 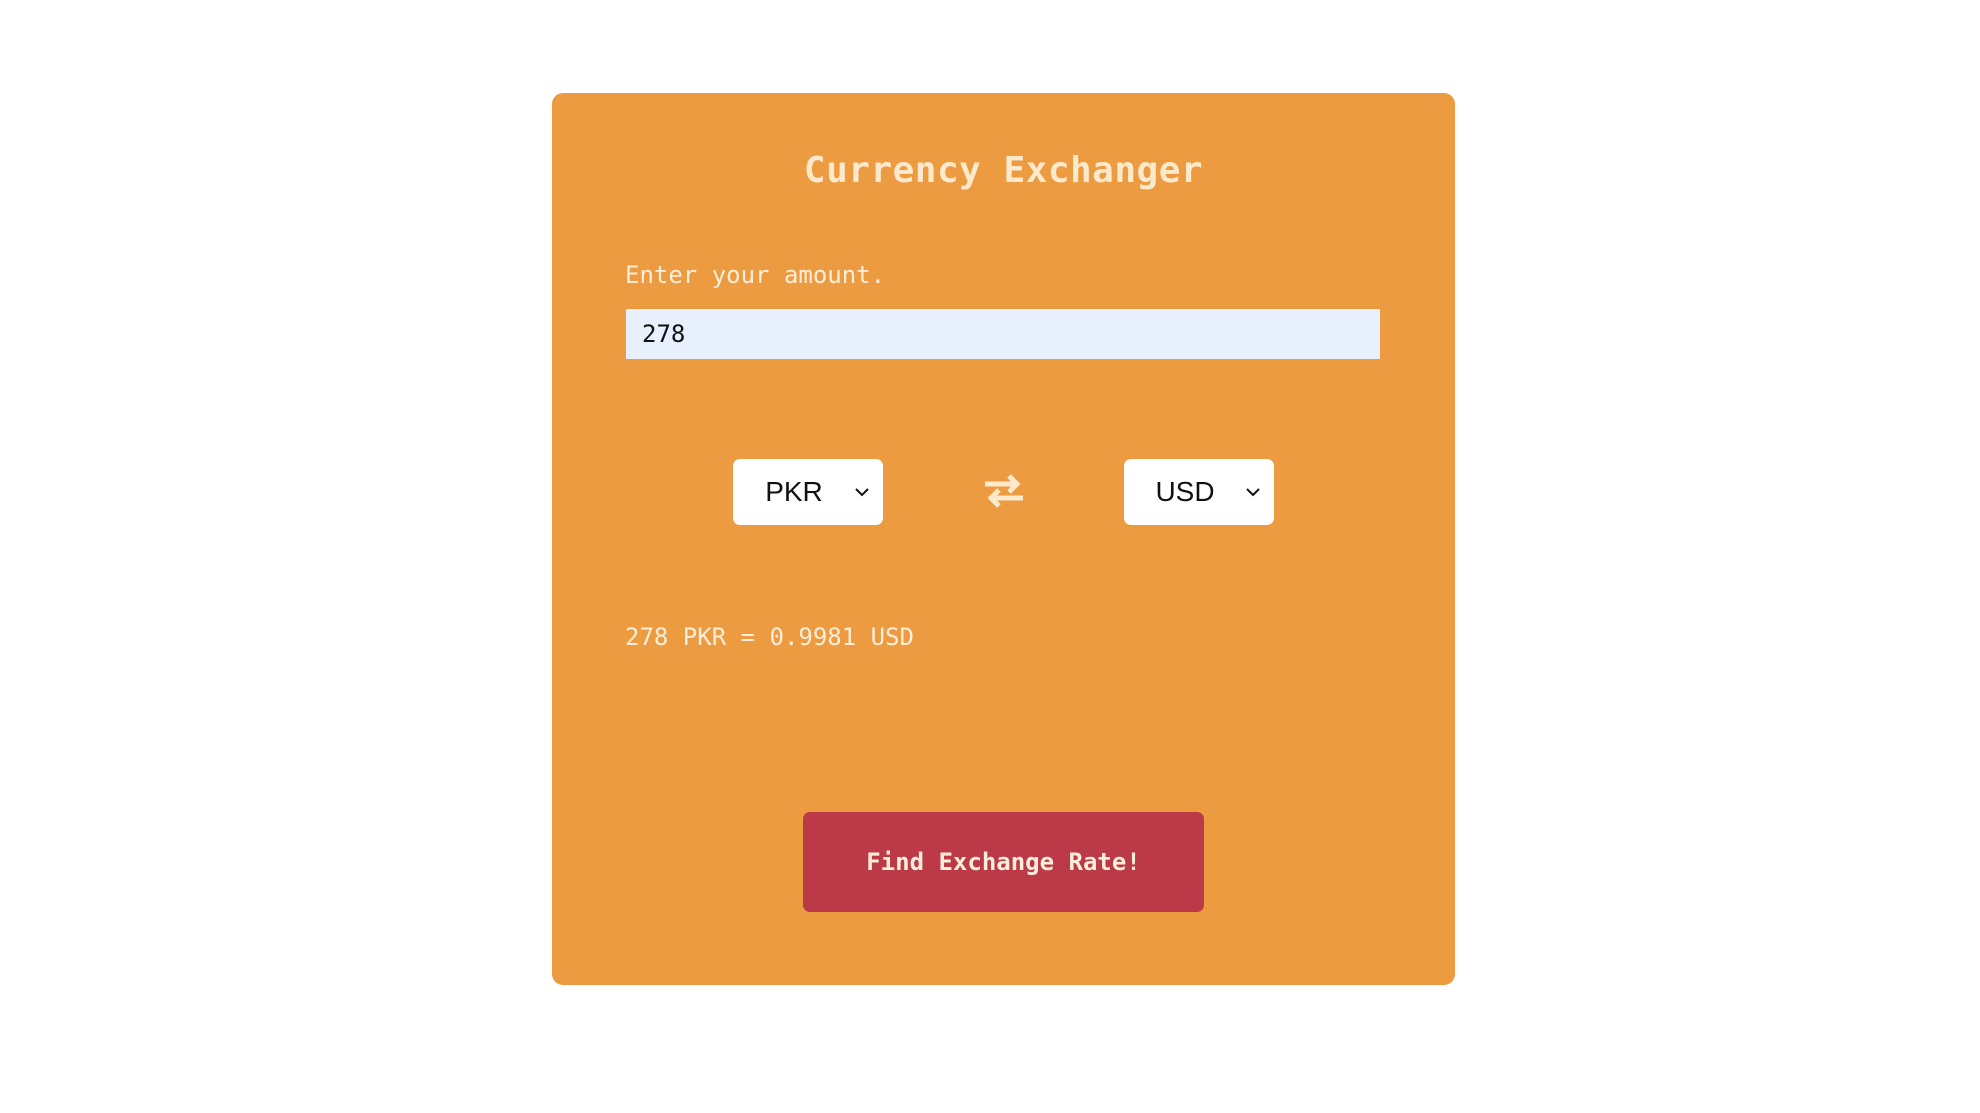 I want to click on exchange-result: 278 PKR = 0.9981 USD, so click(x=769, y=637).